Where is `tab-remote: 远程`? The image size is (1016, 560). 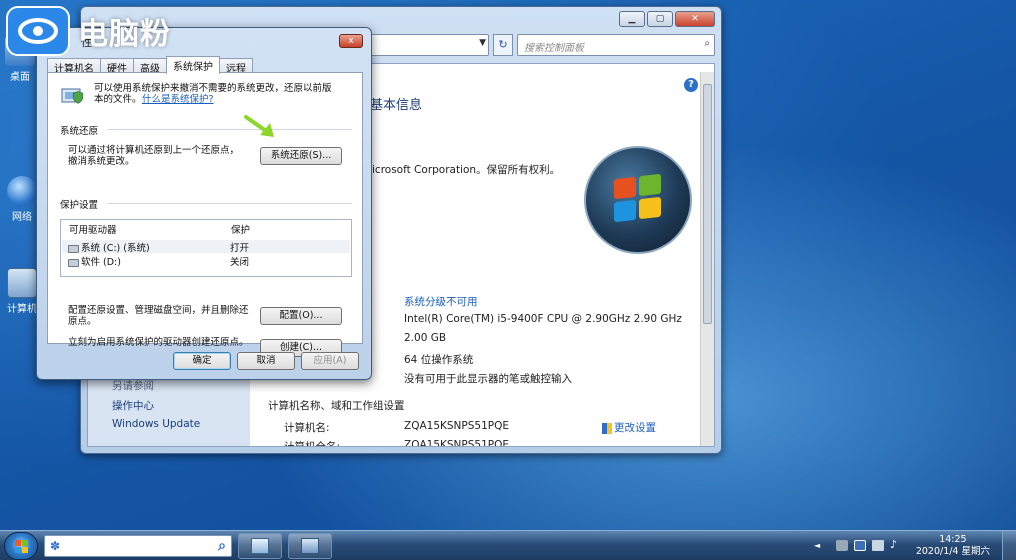
tab-remote: 远程 is located at coordinates (236, 66).